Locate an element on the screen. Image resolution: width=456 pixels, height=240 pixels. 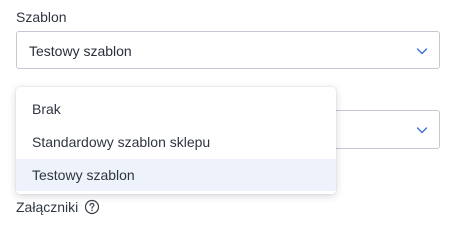
question-circle-icon is located at coordinates (92, 207).